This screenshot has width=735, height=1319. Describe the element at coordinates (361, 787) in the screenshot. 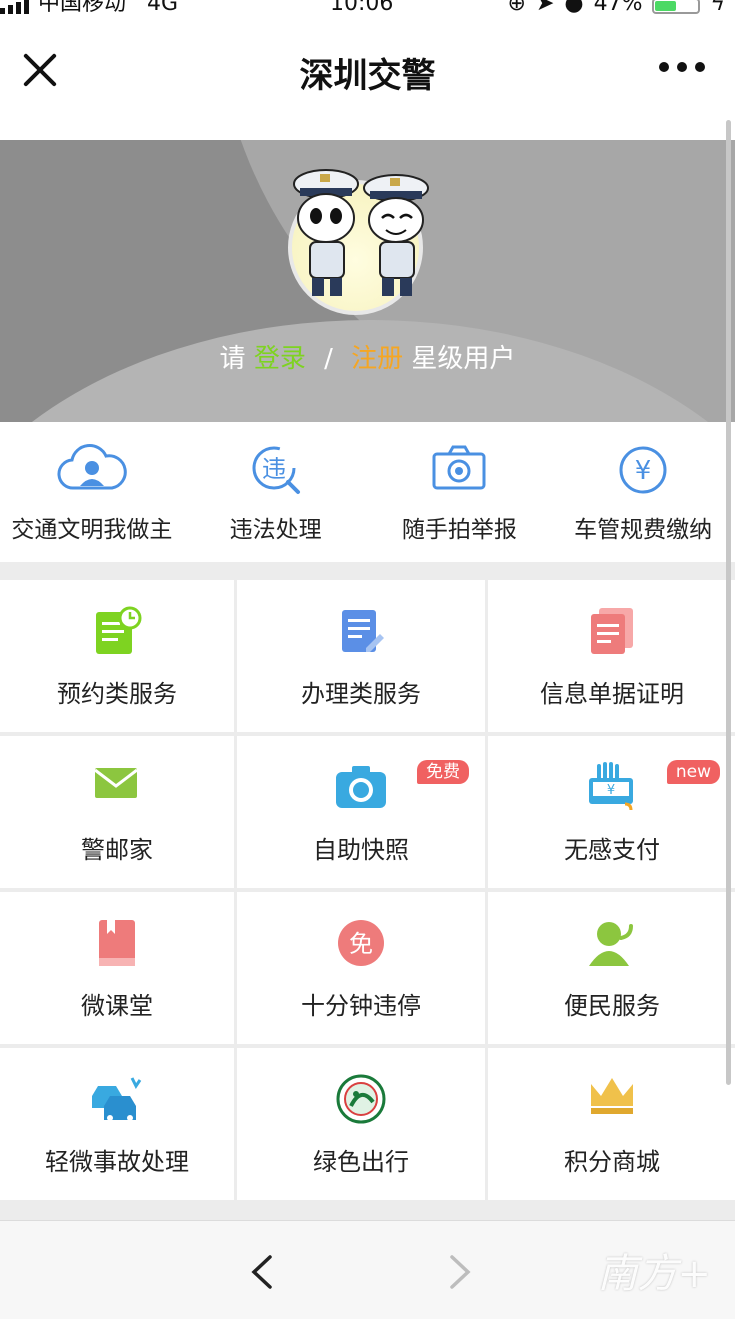

I see `camera-icon` at that location.